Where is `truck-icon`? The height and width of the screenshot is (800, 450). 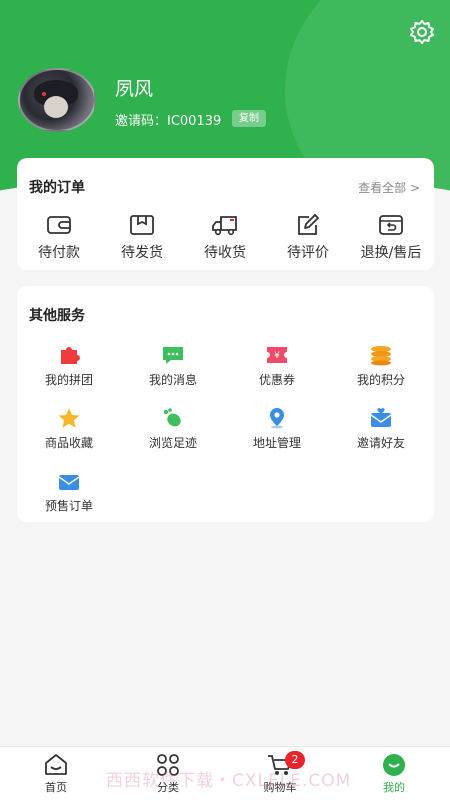
truck-icon is located at coordinates (225, 225).